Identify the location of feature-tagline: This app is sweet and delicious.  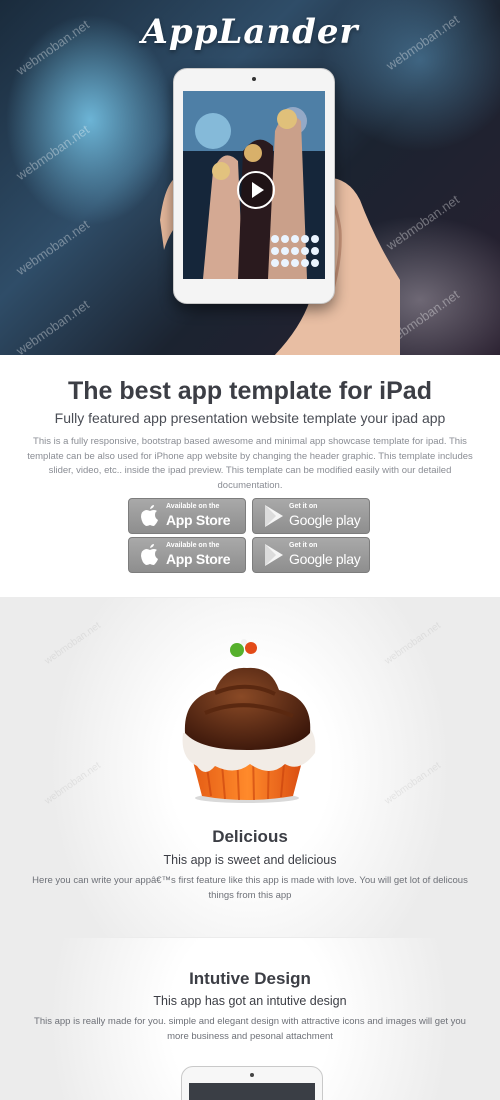
(250, 860).